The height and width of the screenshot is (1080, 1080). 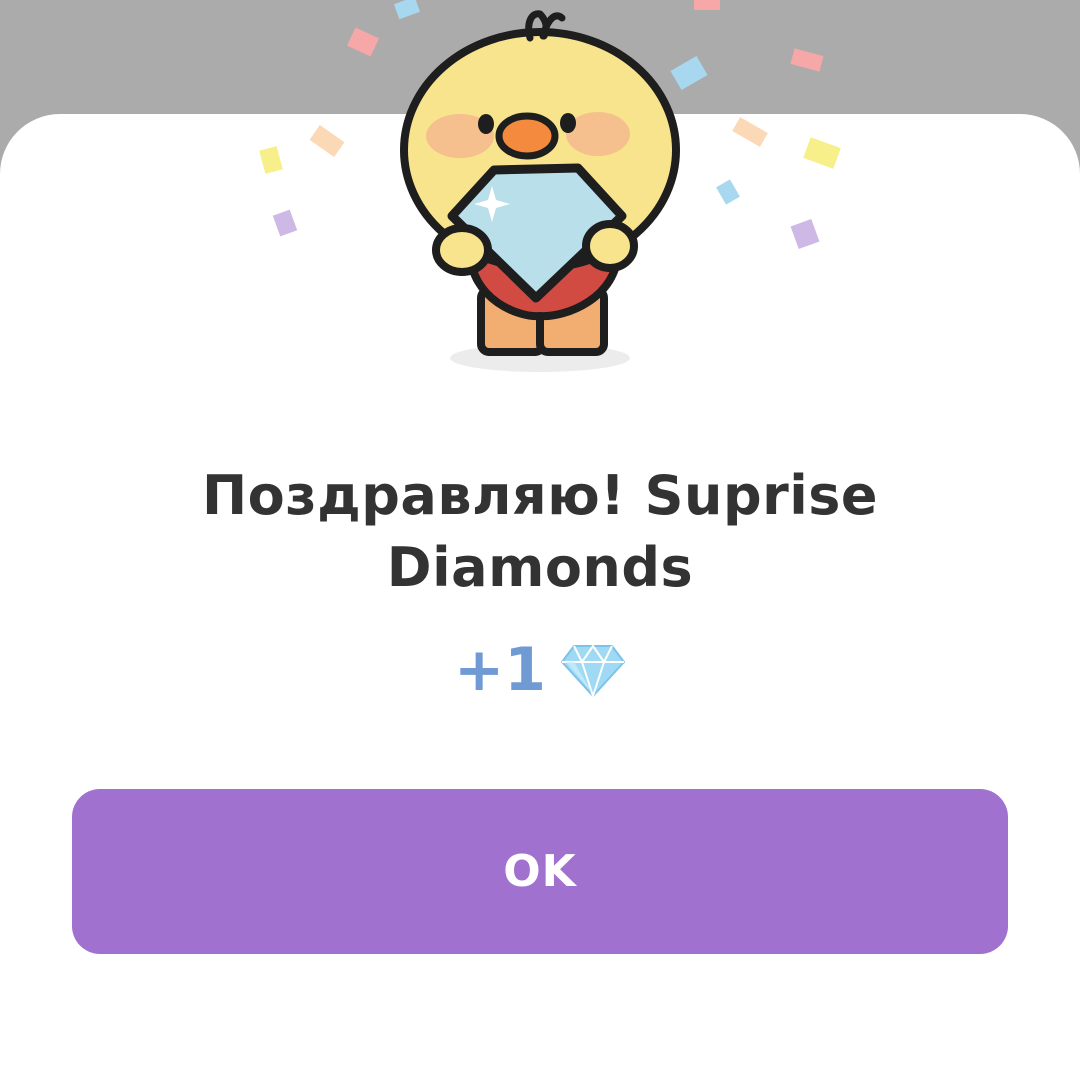 I want to click on reward-title: Поздравляю! Suprise Diamonds, so click(x=540, y=531).